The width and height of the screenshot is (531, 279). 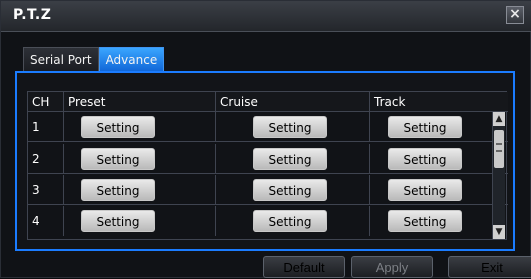 I want to click on header-cruise: Cruise, so click(x=293, y=101).